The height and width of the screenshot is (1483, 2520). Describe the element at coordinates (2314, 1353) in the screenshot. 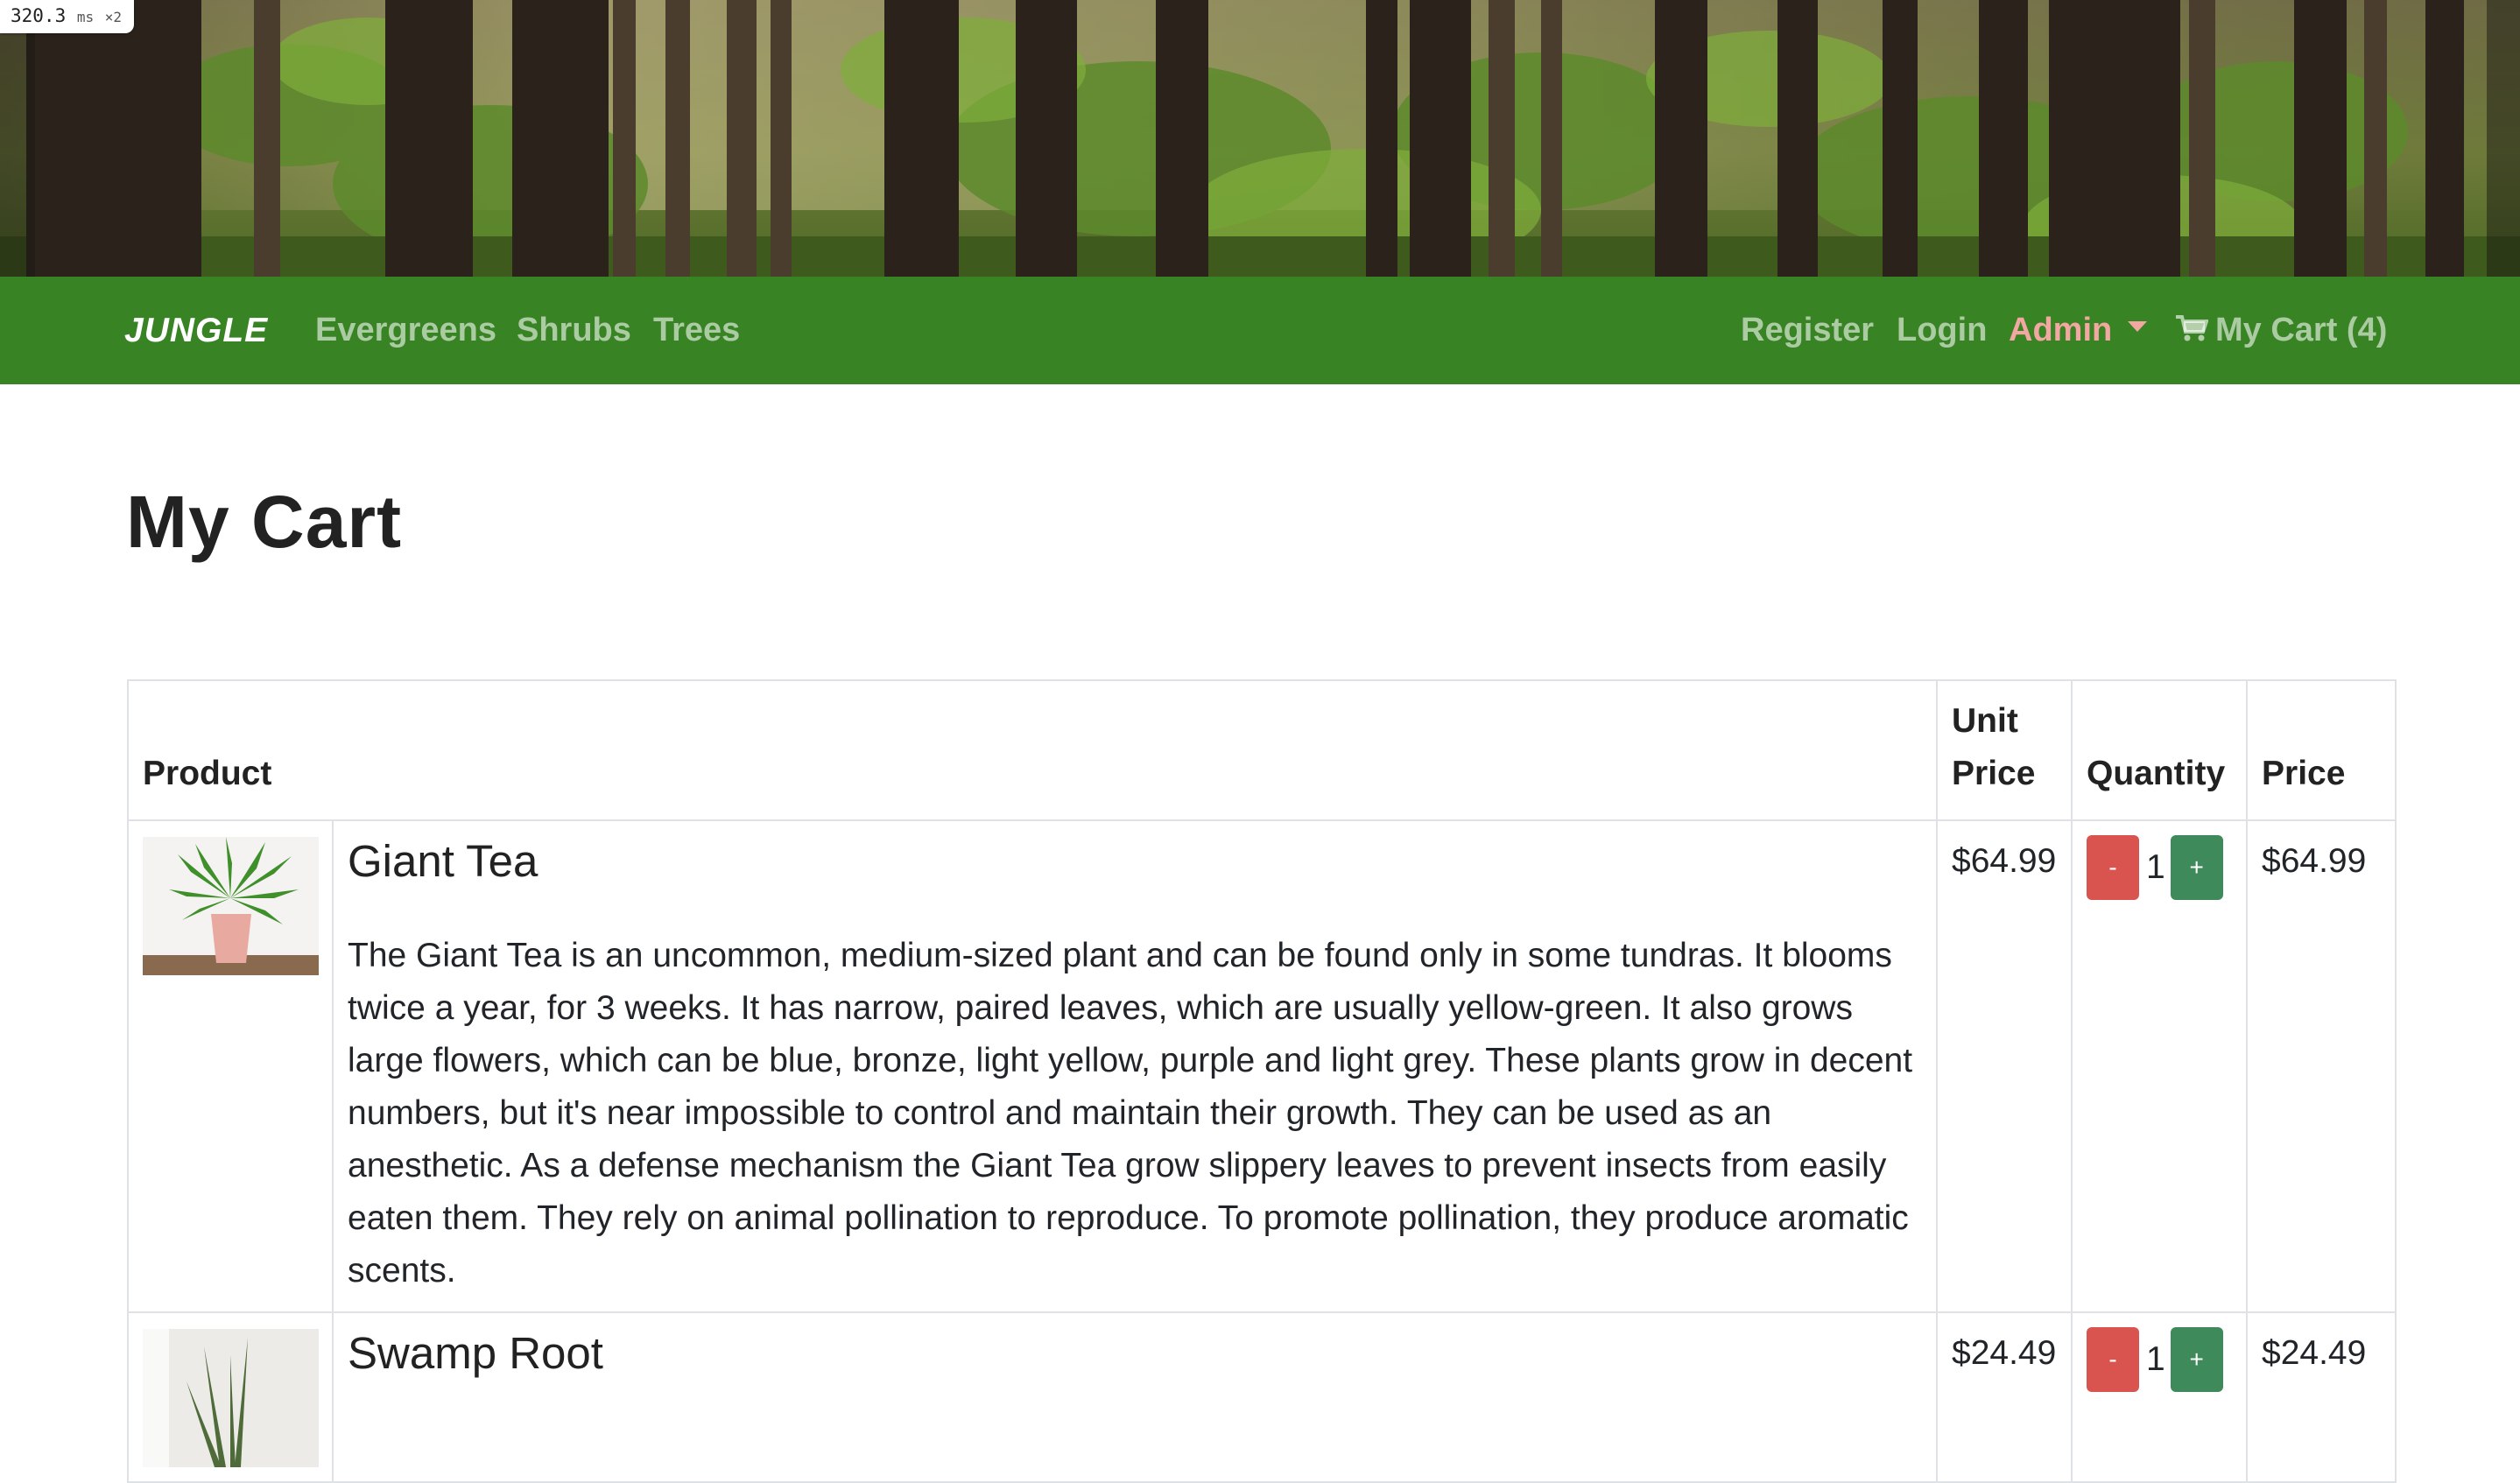

I see `line-price: $24.49` at that location.